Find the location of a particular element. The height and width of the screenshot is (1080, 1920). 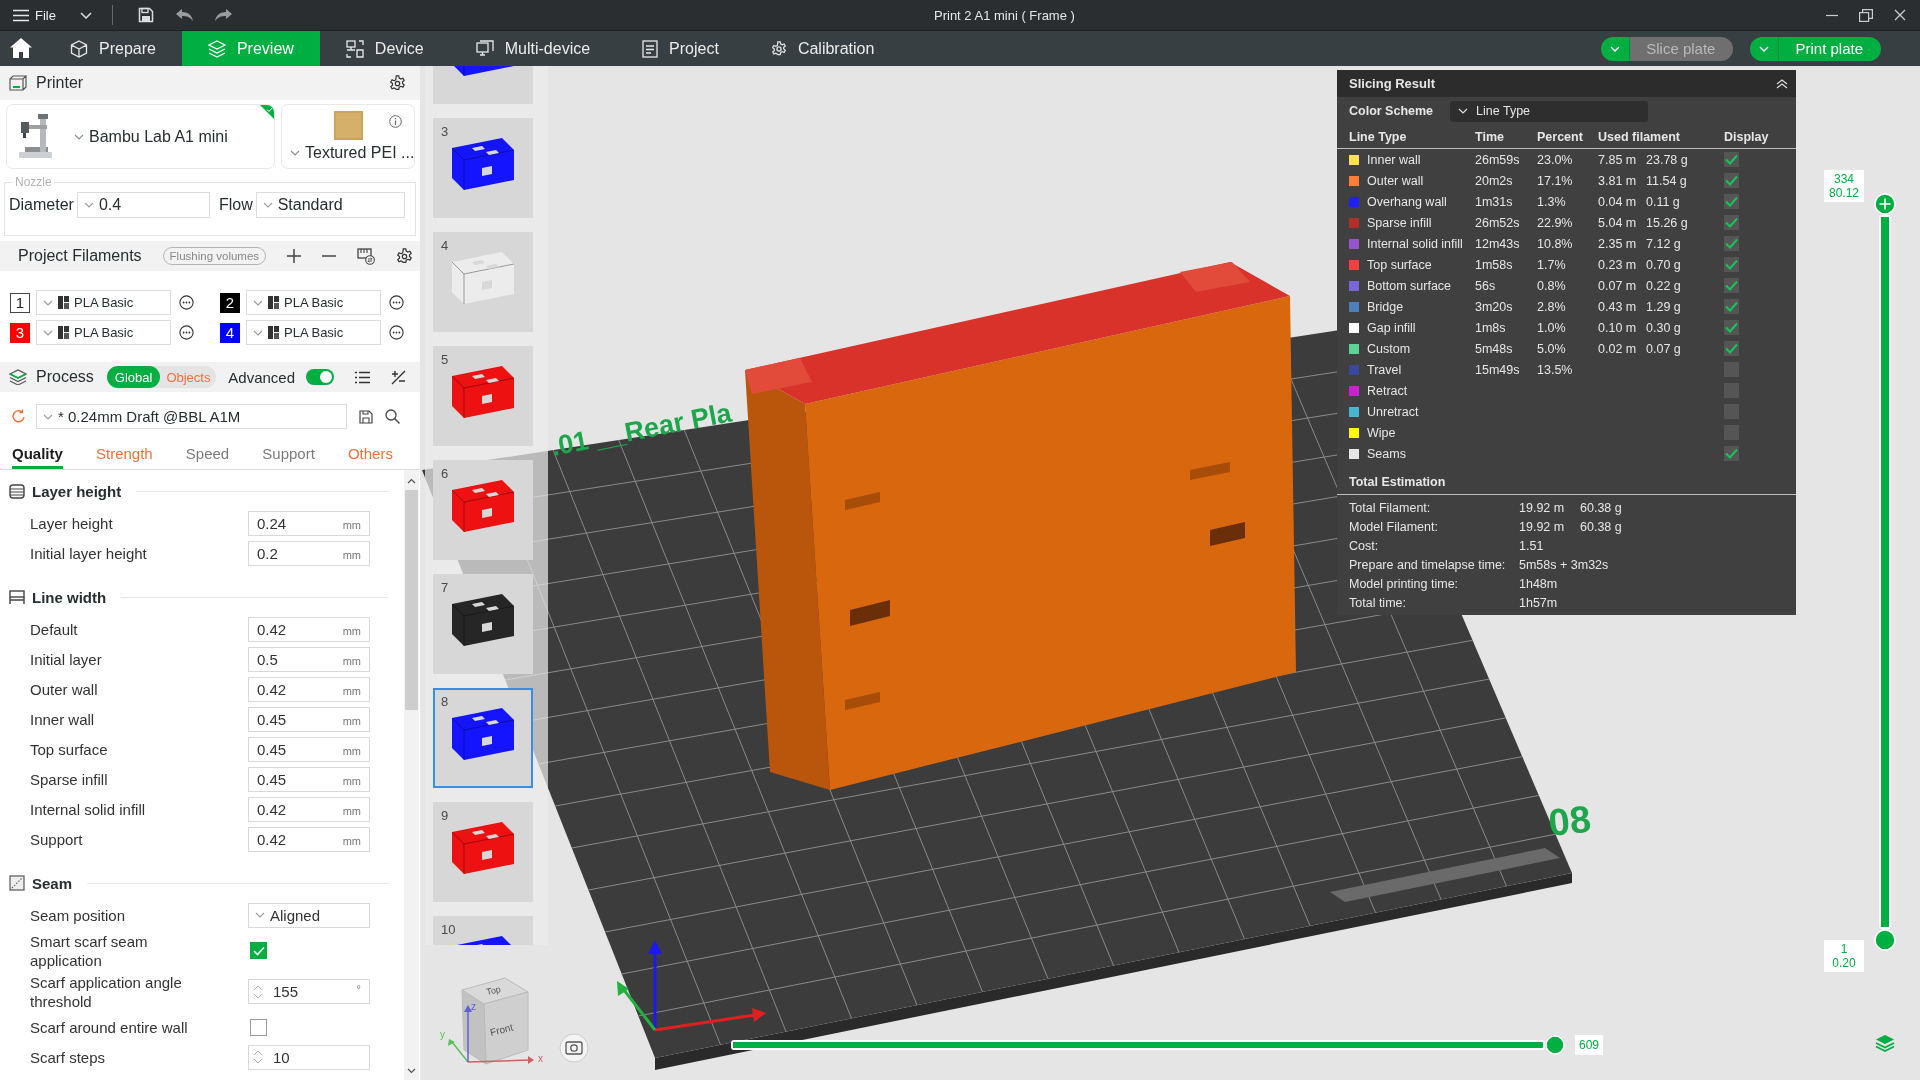

number-field: 0.24 mm is located at coordinates (309, 523).